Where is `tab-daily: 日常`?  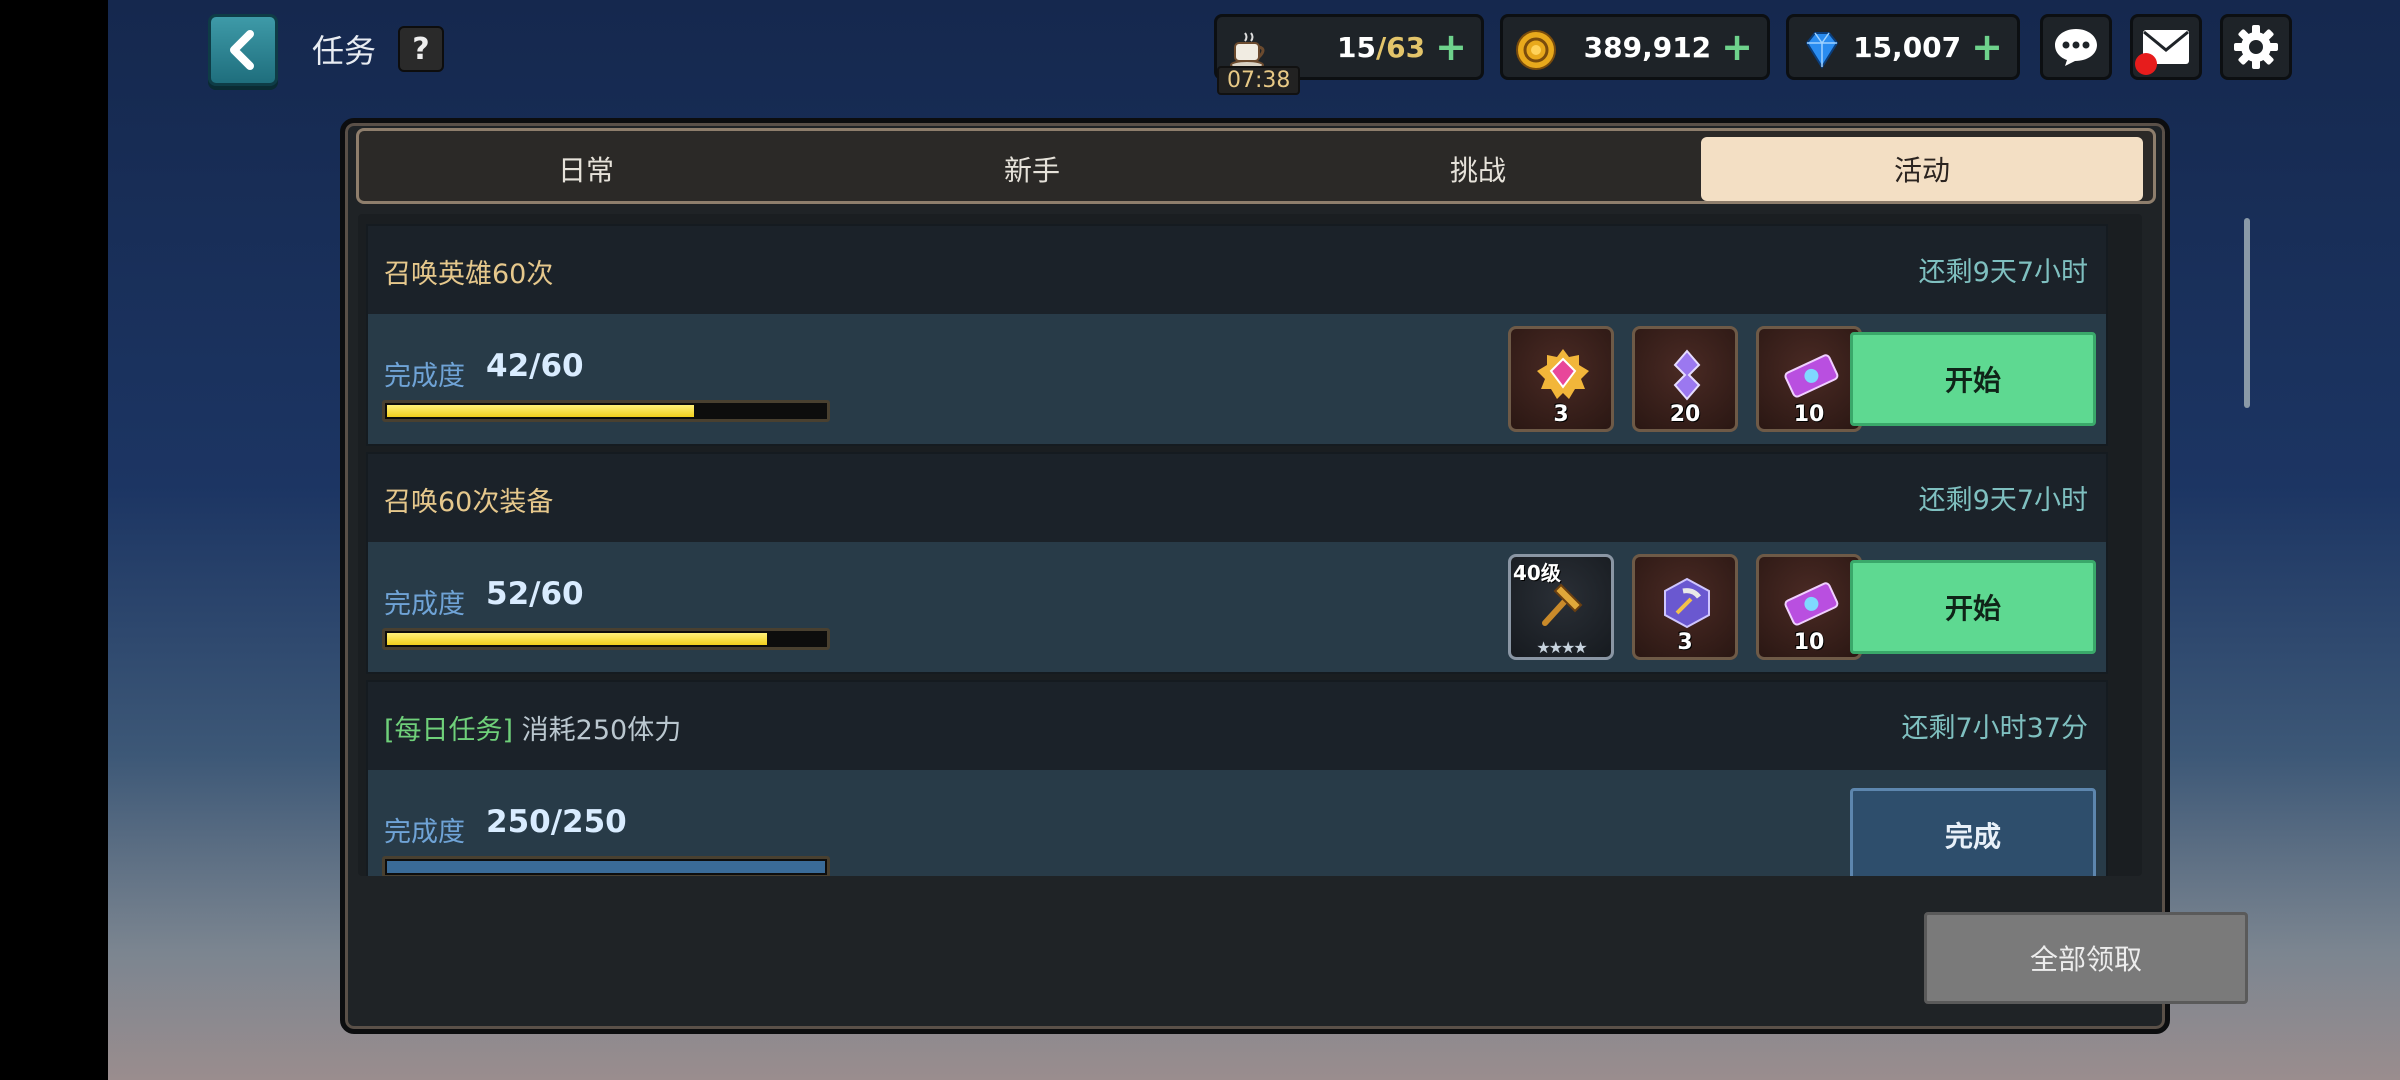
tab-daily: 日常 is located at coordinates (586, 169).